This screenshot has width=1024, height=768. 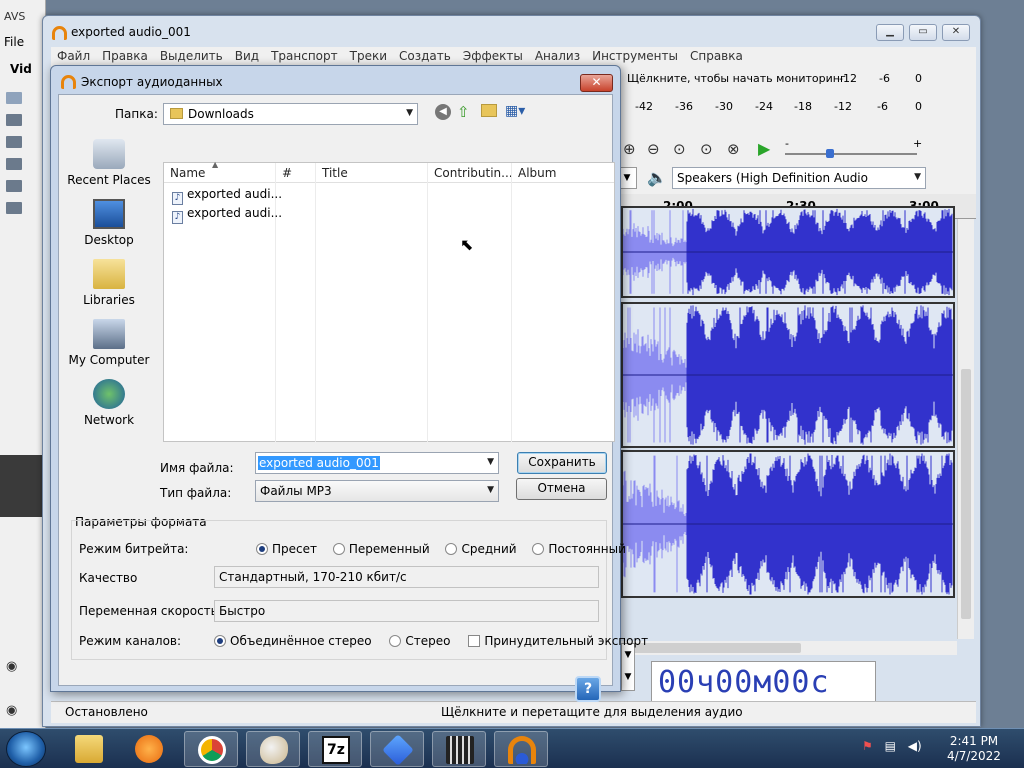 I want to click on place-my-computer: My Computer, so click(x=109, y=343).